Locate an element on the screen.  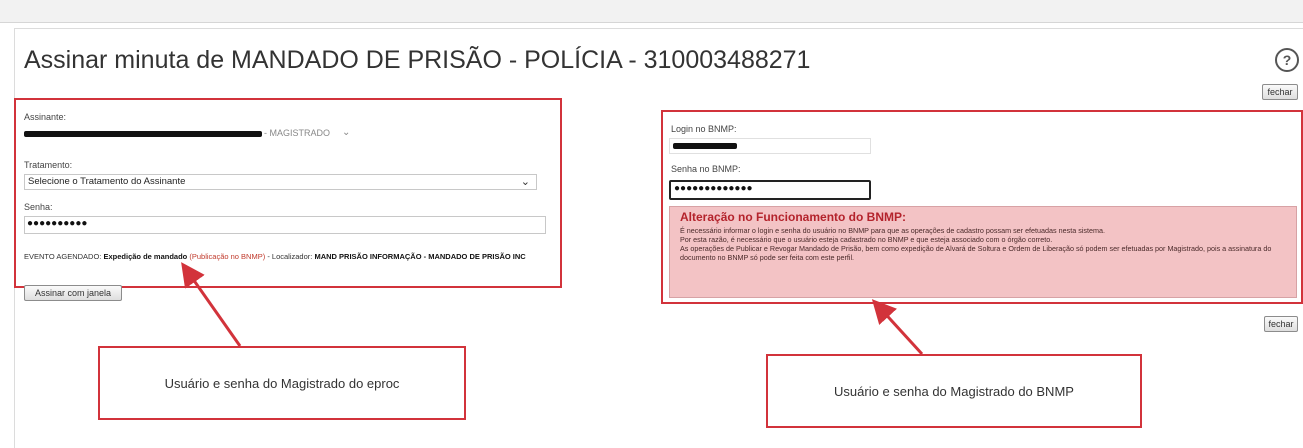
callout-eproc-text: Usuário e senha do Magistrado do eproc is located at coordinates (282, 383).